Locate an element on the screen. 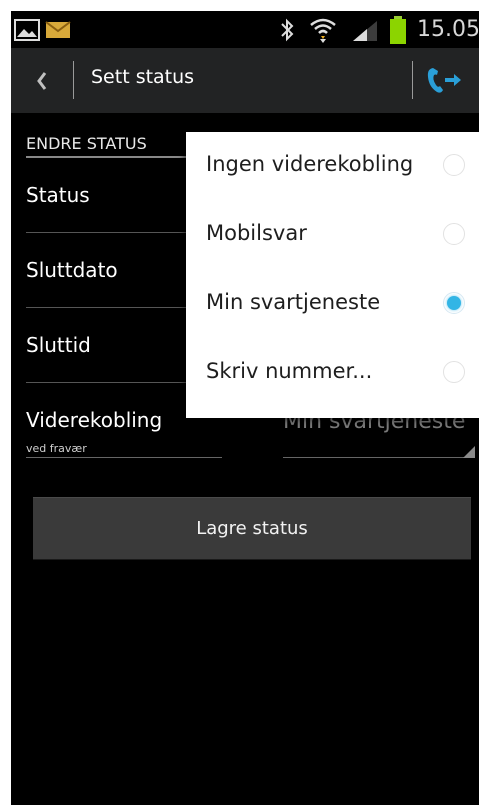  page-title: Sett status is located at coordinates (143, 77).